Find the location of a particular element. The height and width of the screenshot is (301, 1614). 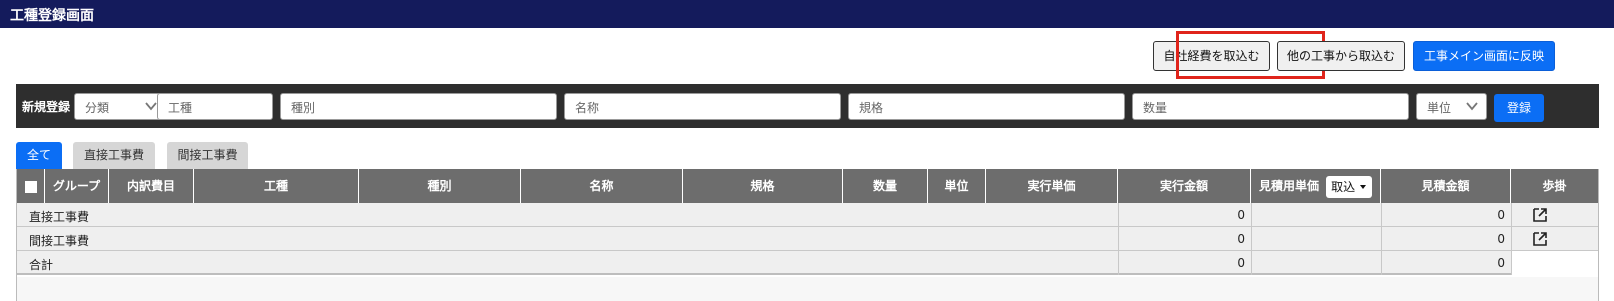

shubetsu-placeholder: 種別 is located at coordinates (303, 108).